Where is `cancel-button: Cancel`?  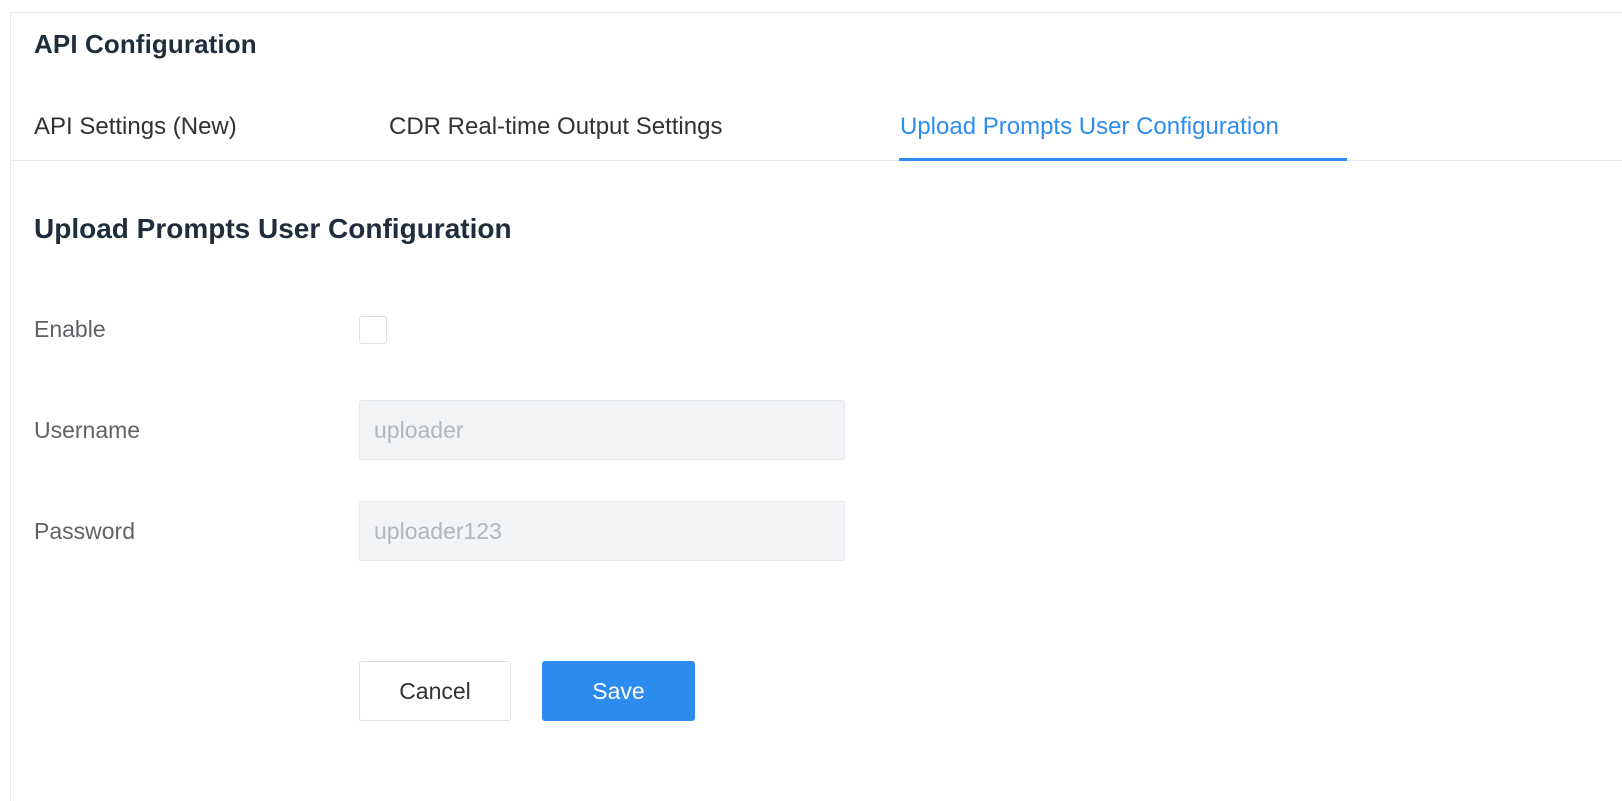
cancel-button: Cancel is located at coordinates (435, 691).